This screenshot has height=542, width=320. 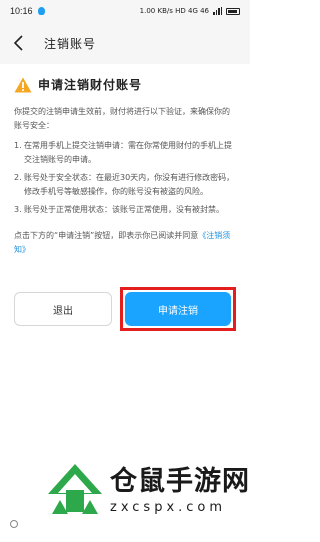 I want to click on page-title: 注销账号, so click(x=70, y=43).